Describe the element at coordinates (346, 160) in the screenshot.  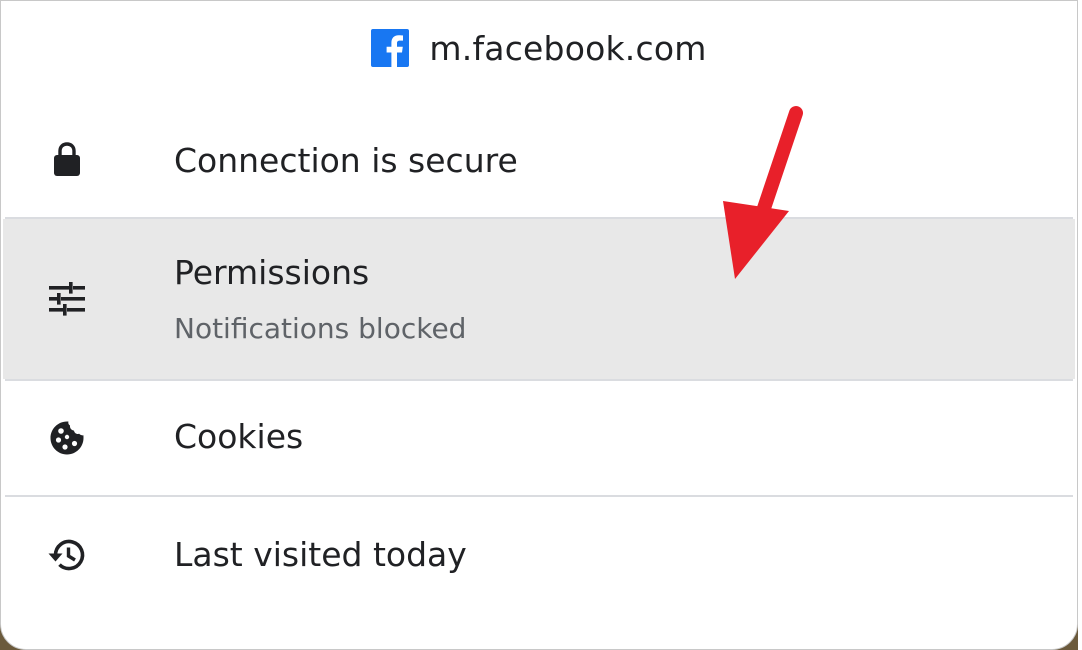
I see `connection-label: Connection is secure` at that location.